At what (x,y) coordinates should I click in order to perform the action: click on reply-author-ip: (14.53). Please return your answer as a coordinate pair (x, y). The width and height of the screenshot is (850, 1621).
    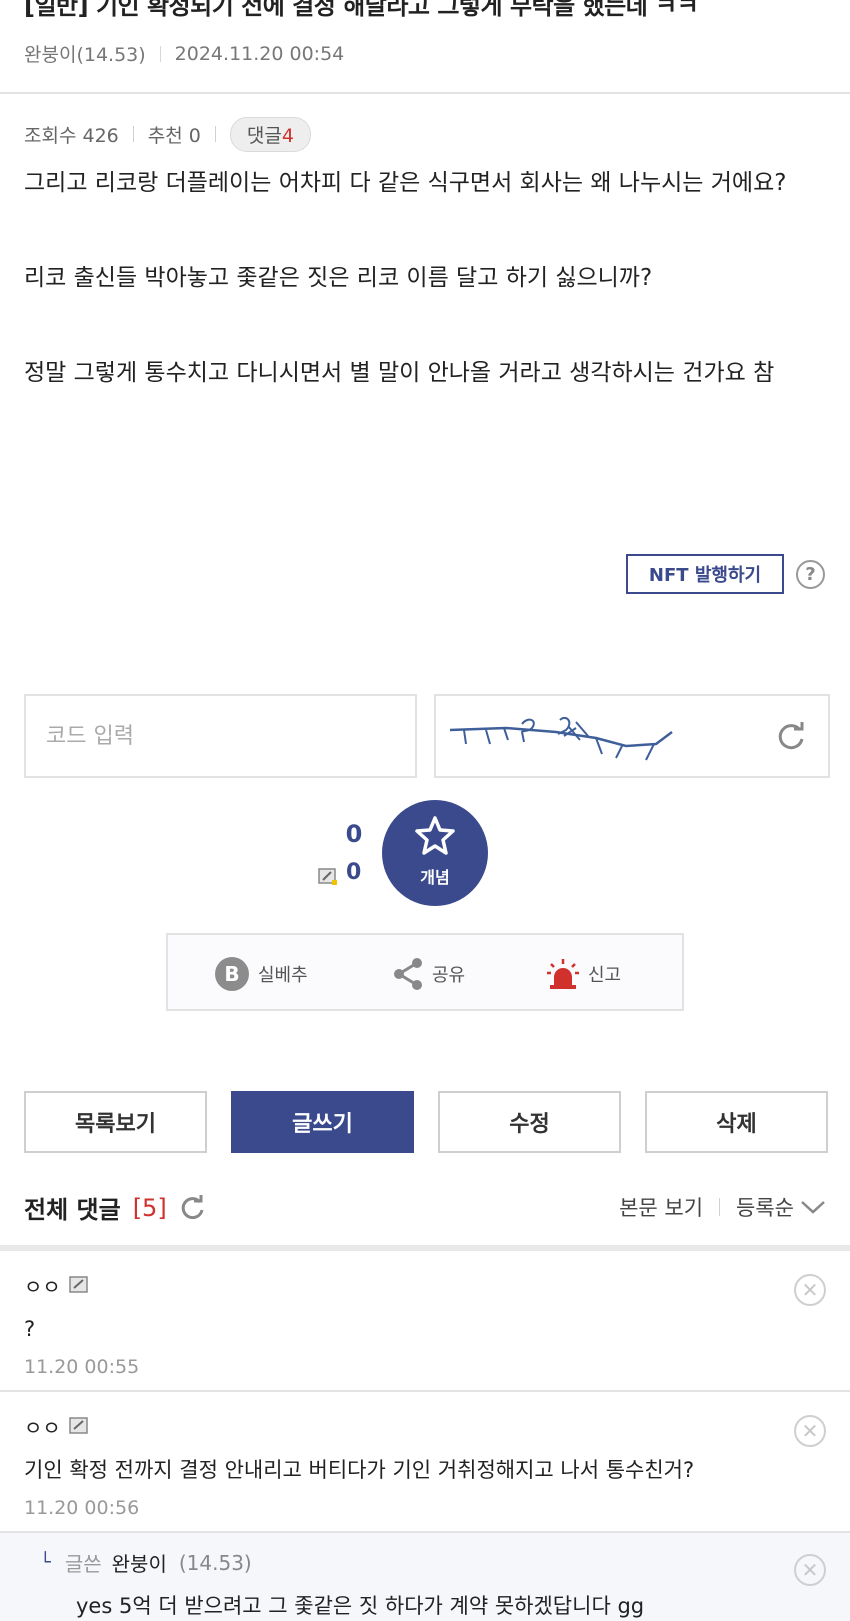
    Looking at the image, I should click on (215, 1562).